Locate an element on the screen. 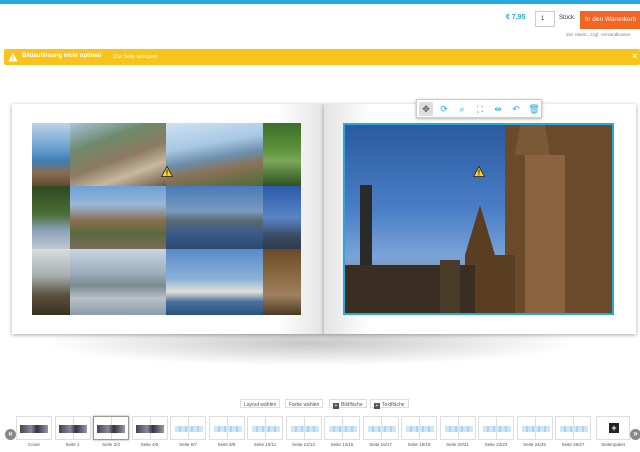 This screenshot has height=452, width=640. add-image-area-button: + Bildfläche is located at coordinates (348, 404).